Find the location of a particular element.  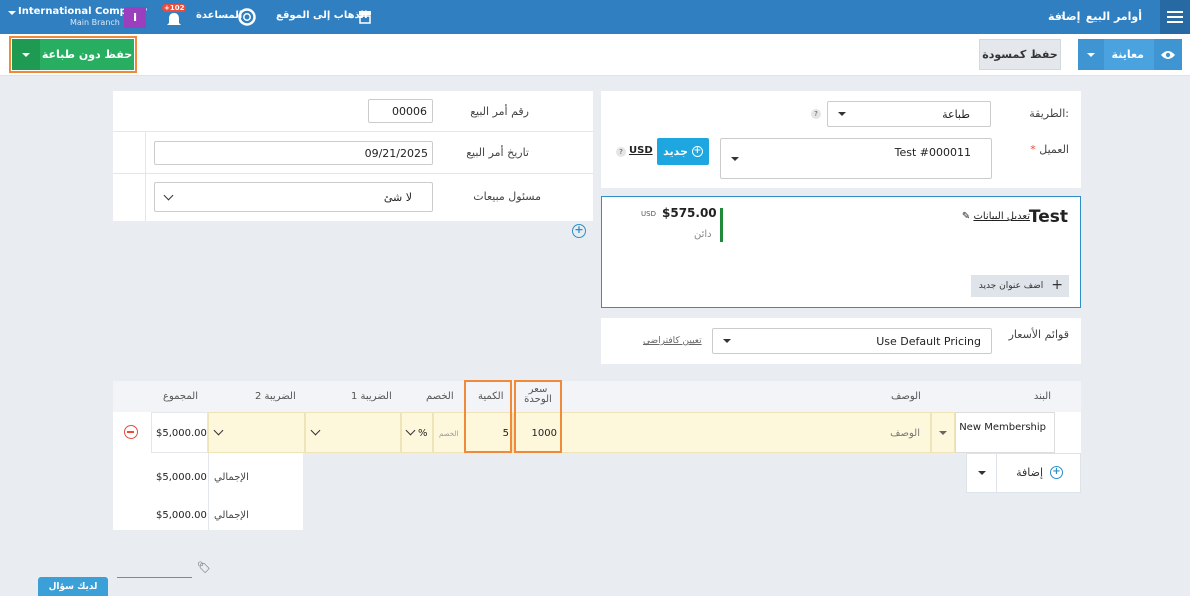

remove-row-button is located at coordinates (131, 432).